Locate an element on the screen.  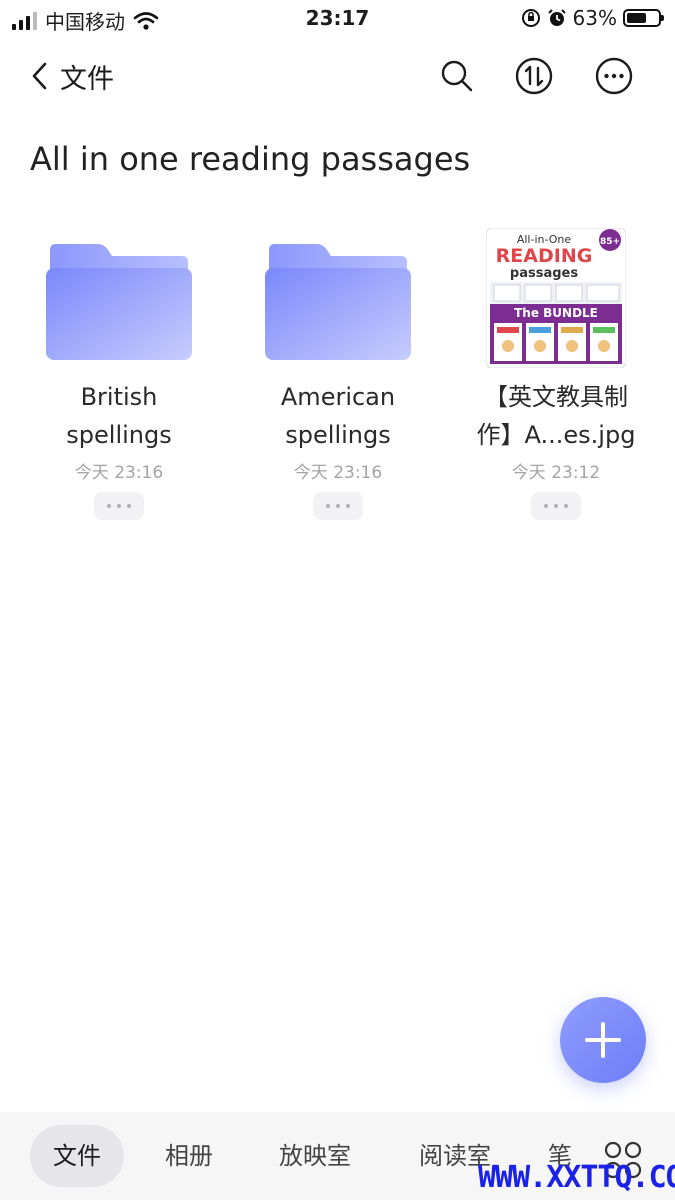
chevron-left-icon is located at coordinates (39, 76).